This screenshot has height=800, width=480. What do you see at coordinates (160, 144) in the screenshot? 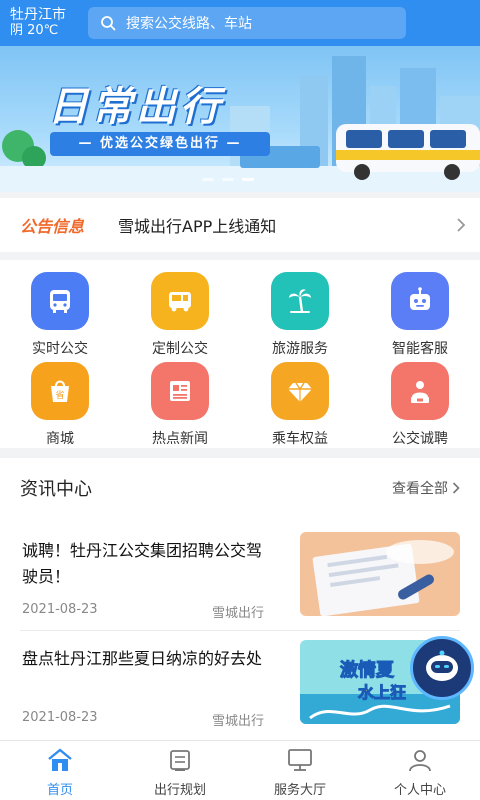
I see `banner-subtitle: — 优选公交绿色出行 —` at bounding box center [160, 144].